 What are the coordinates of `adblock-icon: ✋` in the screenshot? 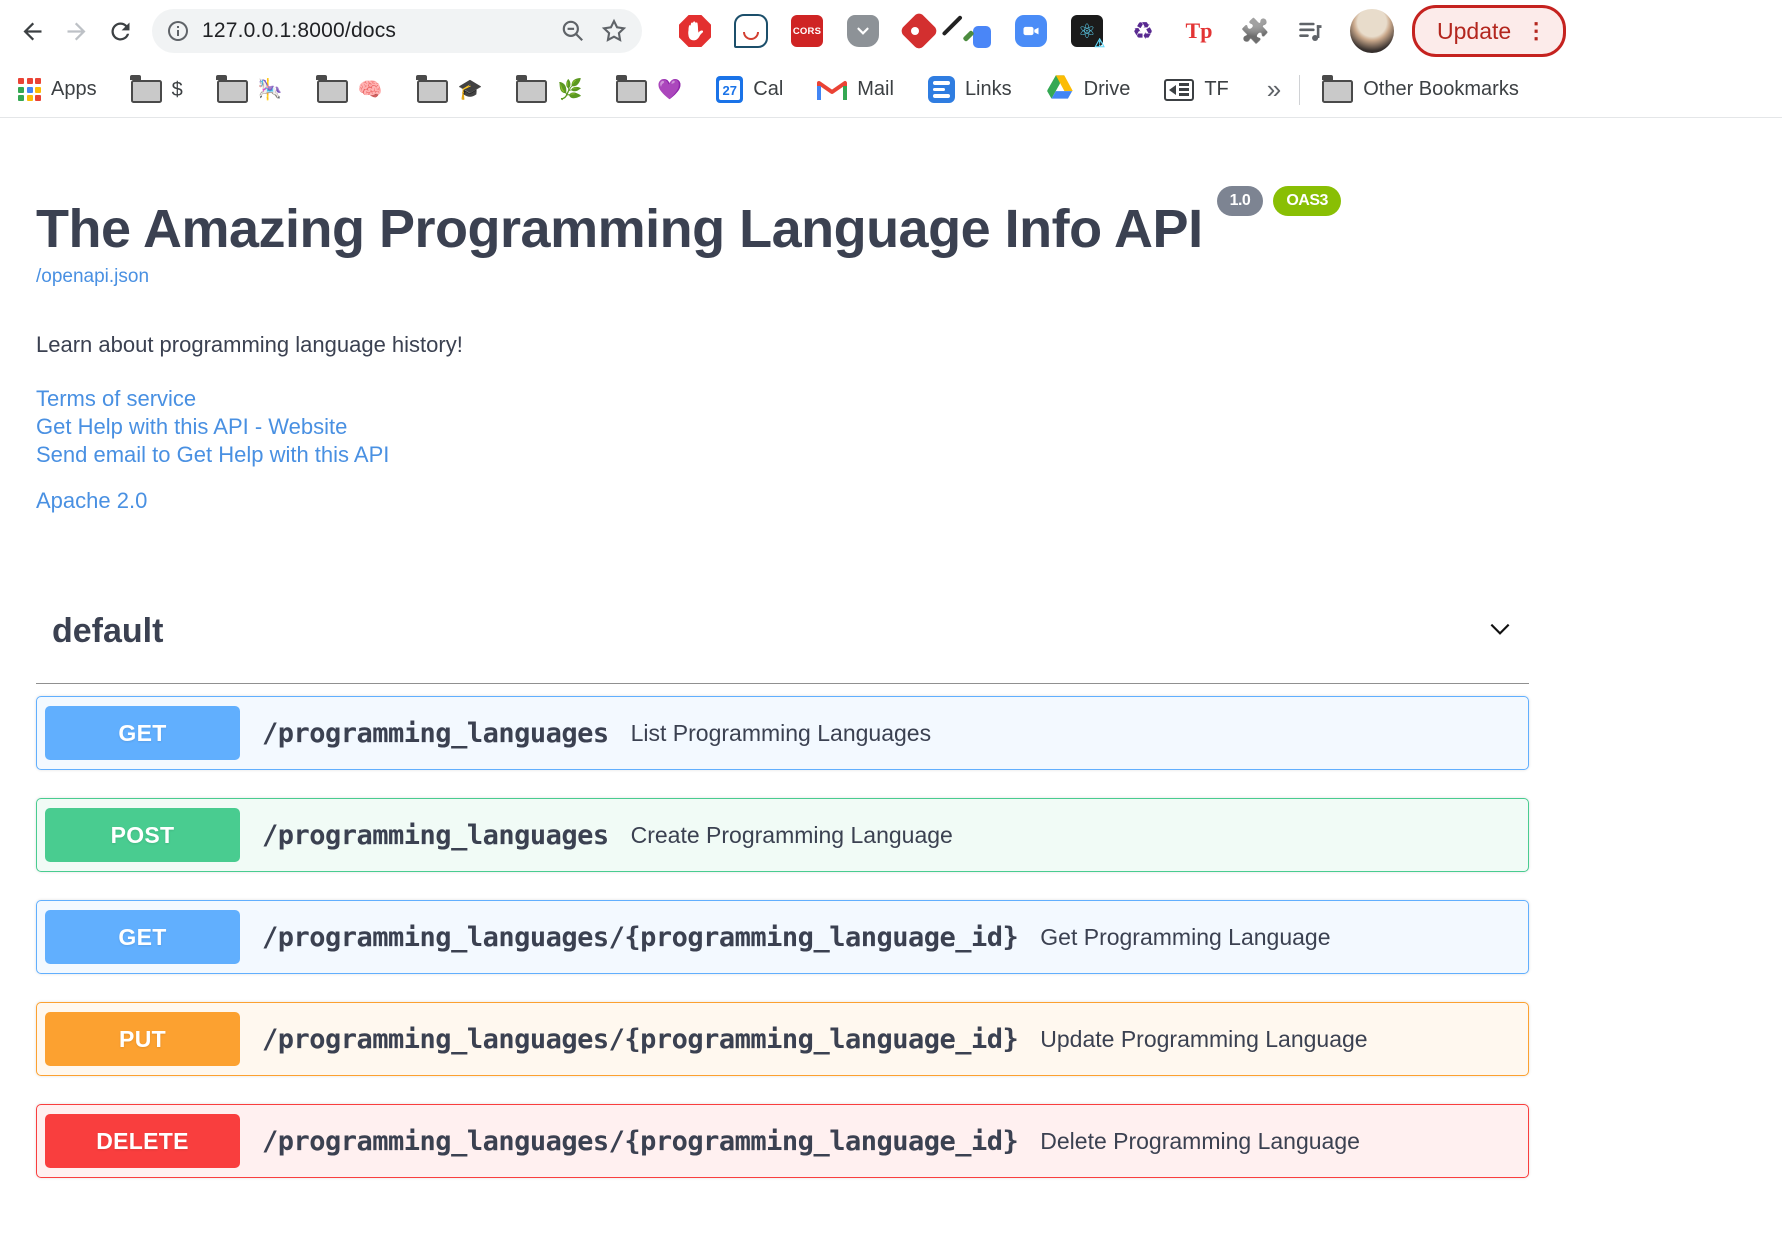 It's located at (695, 31).